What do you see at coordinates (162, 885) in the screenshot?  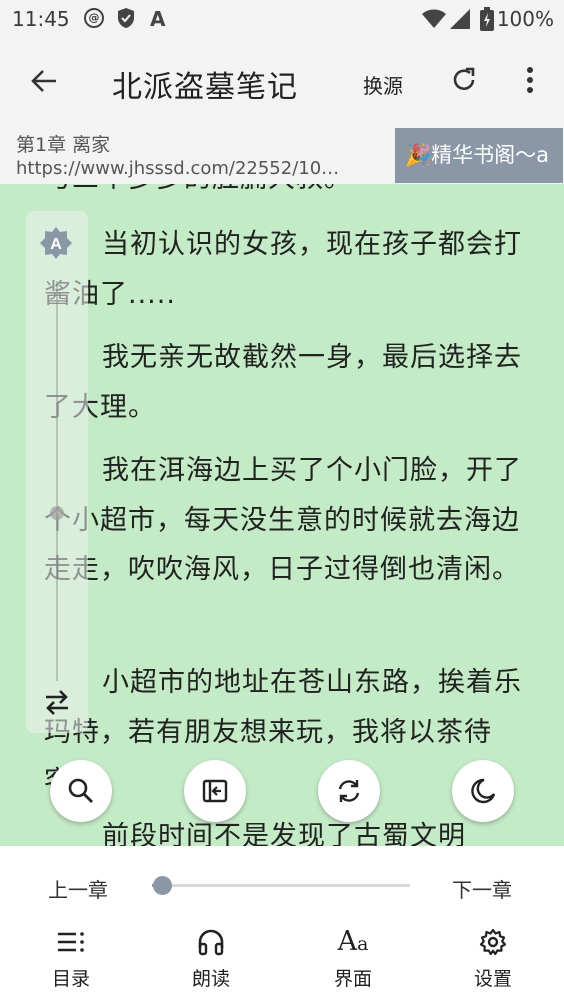 I see `chapter-progress-knob` at bounding box center [162, 885].